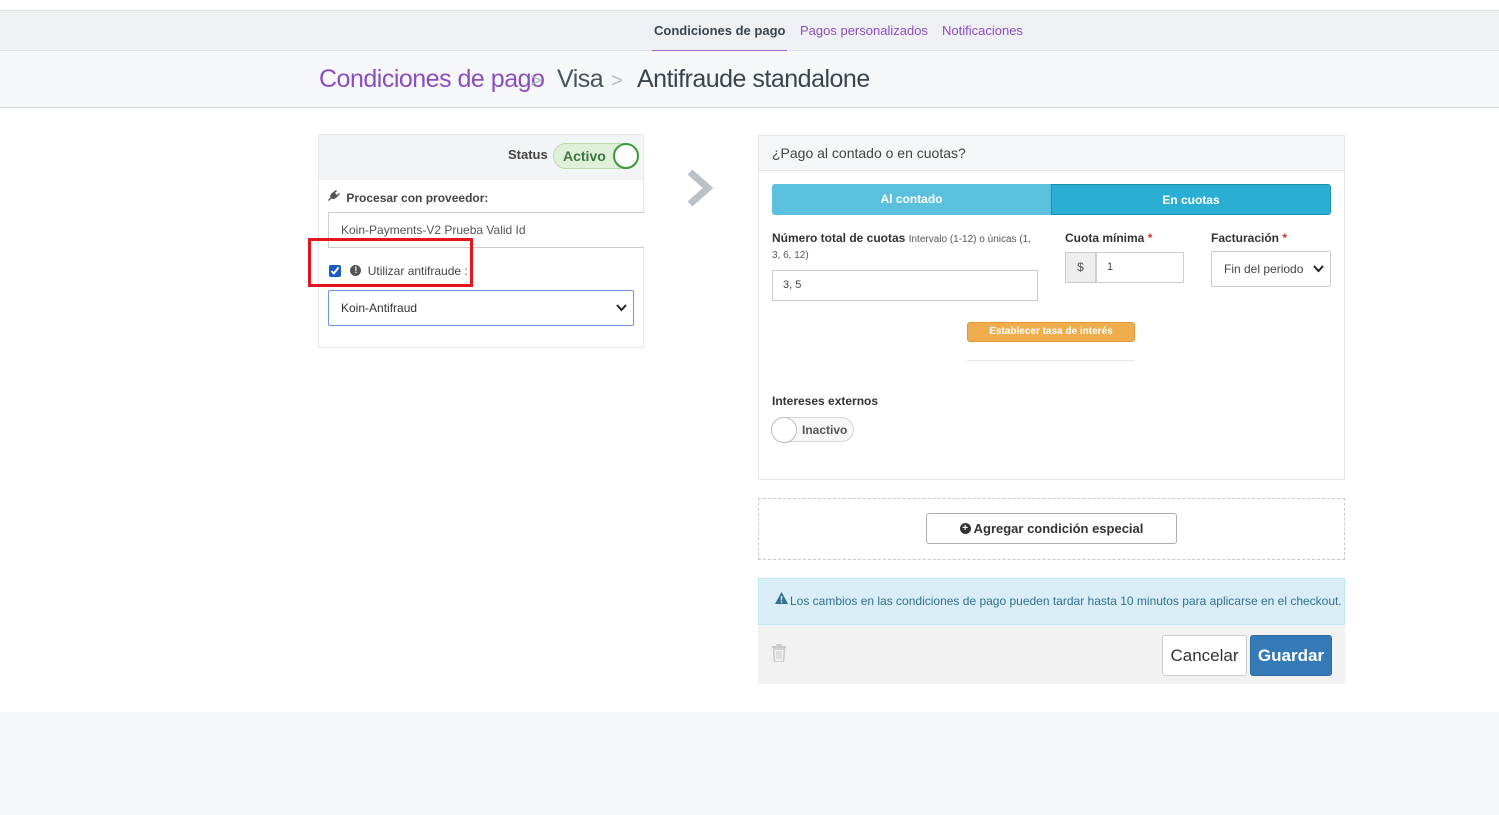 Image resolution: width=1499 pixels, height=815 pixels. Describe the element at coordinates (700, 188) in the screenshot. I see `chevron-right-icon` at that location.